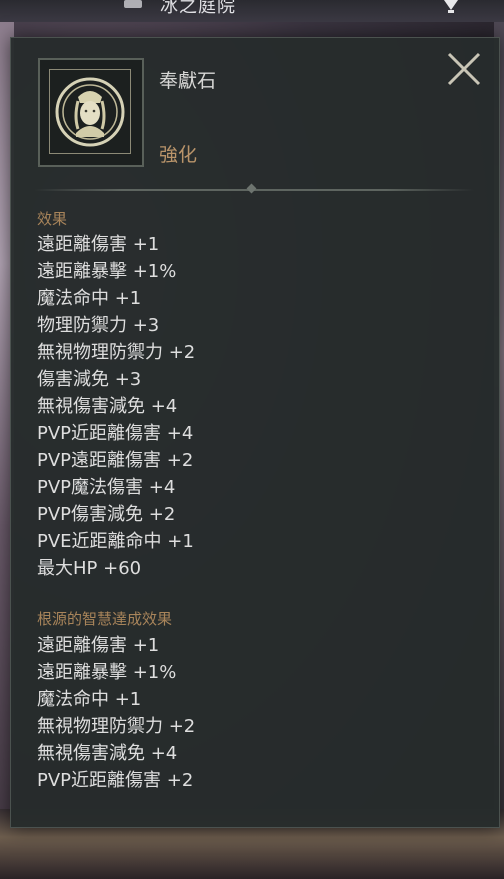  I want to click on bonus-effect-item: PVP近距離傷害 +2, so click(115, 780).